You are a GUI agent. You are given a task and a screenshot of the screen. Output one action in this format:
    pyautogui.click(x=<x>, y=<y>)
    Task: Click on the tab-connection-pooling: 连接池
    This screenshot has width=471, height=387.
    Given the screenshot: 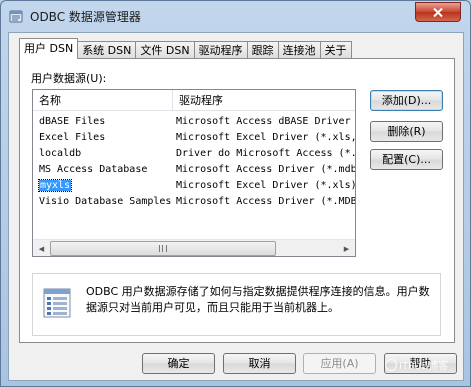 What is the action you would take?
    pyautogui.click(x=299, y=50)
    